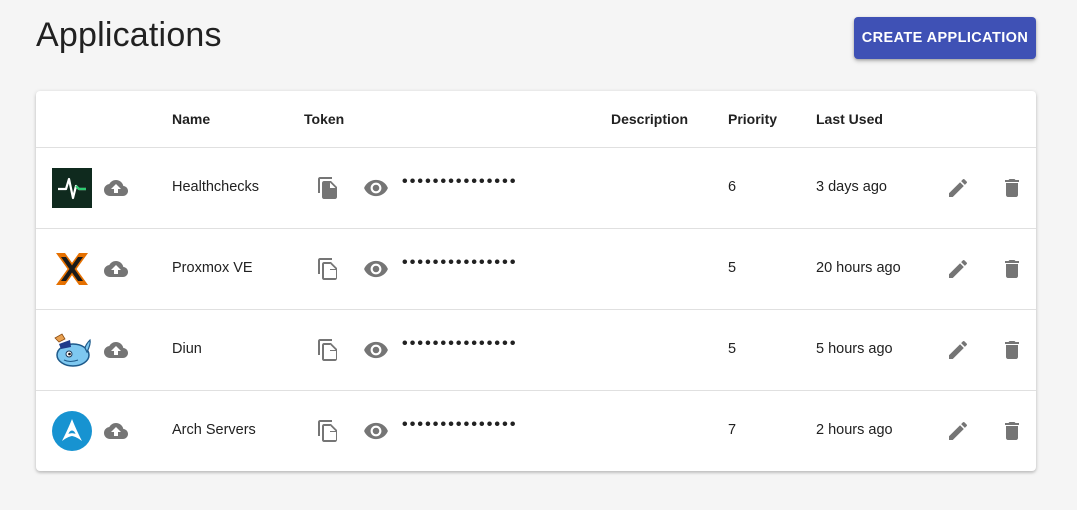 Image resolution: width=1077 pixels, height=510 pixels. I want to click on app-last-used: 20 hours ago, so click(858, 268).